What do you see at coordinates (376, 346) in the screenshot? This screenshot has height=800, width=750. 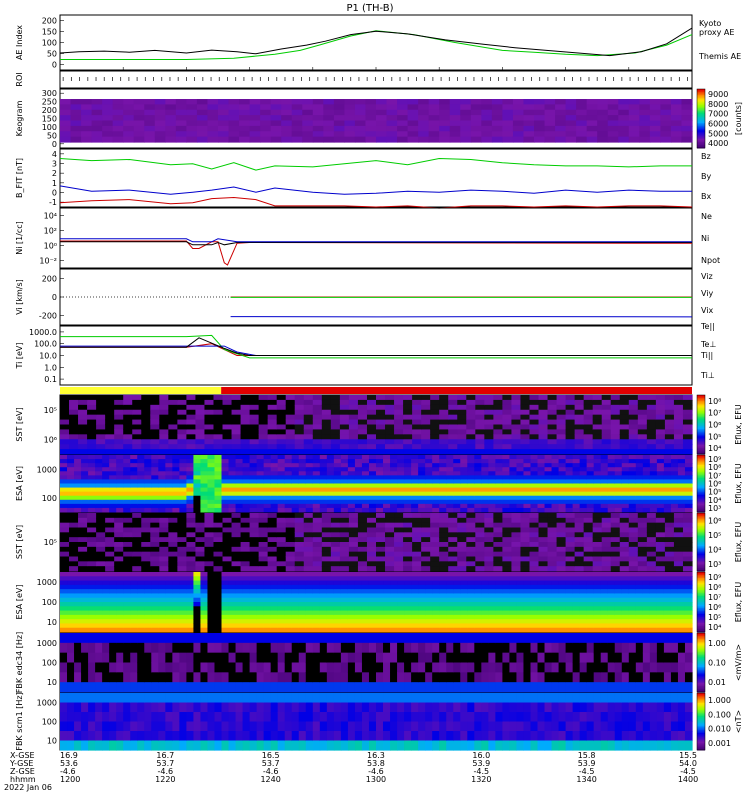 I see `temperature-line` at bounding box center [376, 346].